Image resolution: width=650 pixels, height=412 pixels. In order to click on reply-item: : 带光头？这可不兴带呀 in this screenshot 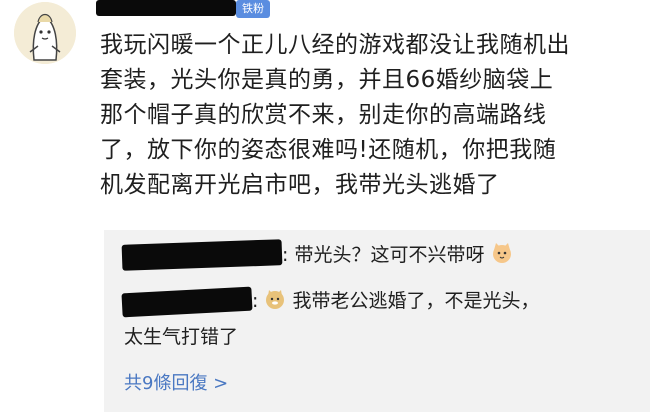, I will do `click(397, 255)`.